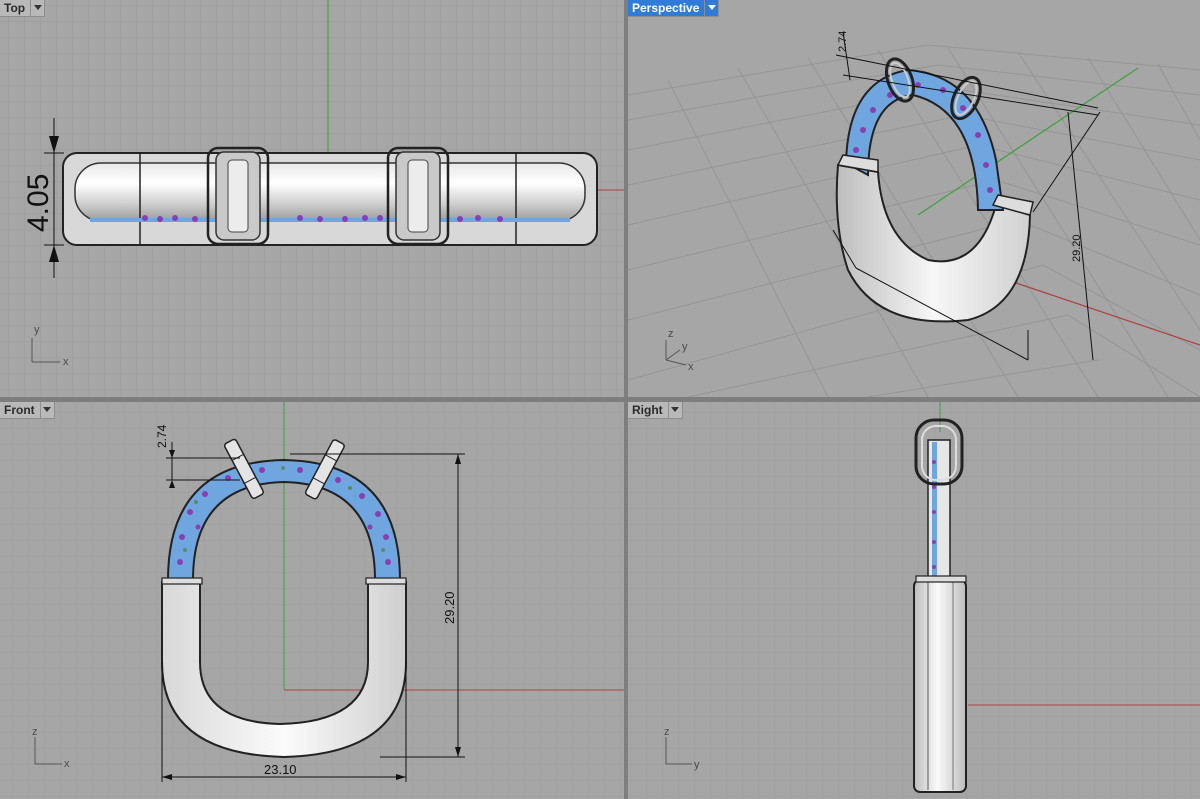 The height and width of the screenshot is (799, 1200). What do you see at coordinates (648, 410) in the screenshot?
I see `viewport-right-label: Right` at bounding box center [648, 410].